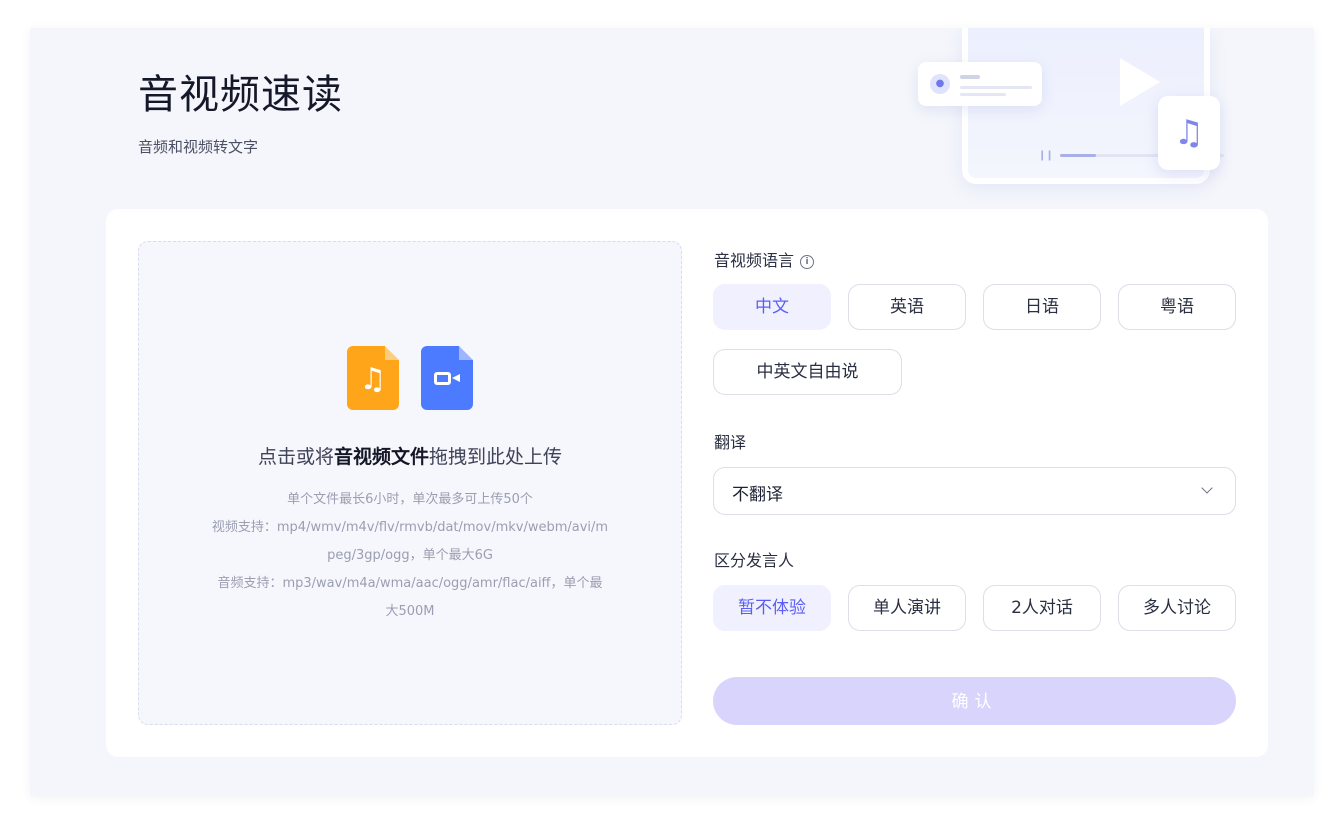 The height and width of the screenshot is (828, 1344). Describe the element at coordinates (974, 491) in the screenshot. I see `translate-select: 不翻译` at that location.